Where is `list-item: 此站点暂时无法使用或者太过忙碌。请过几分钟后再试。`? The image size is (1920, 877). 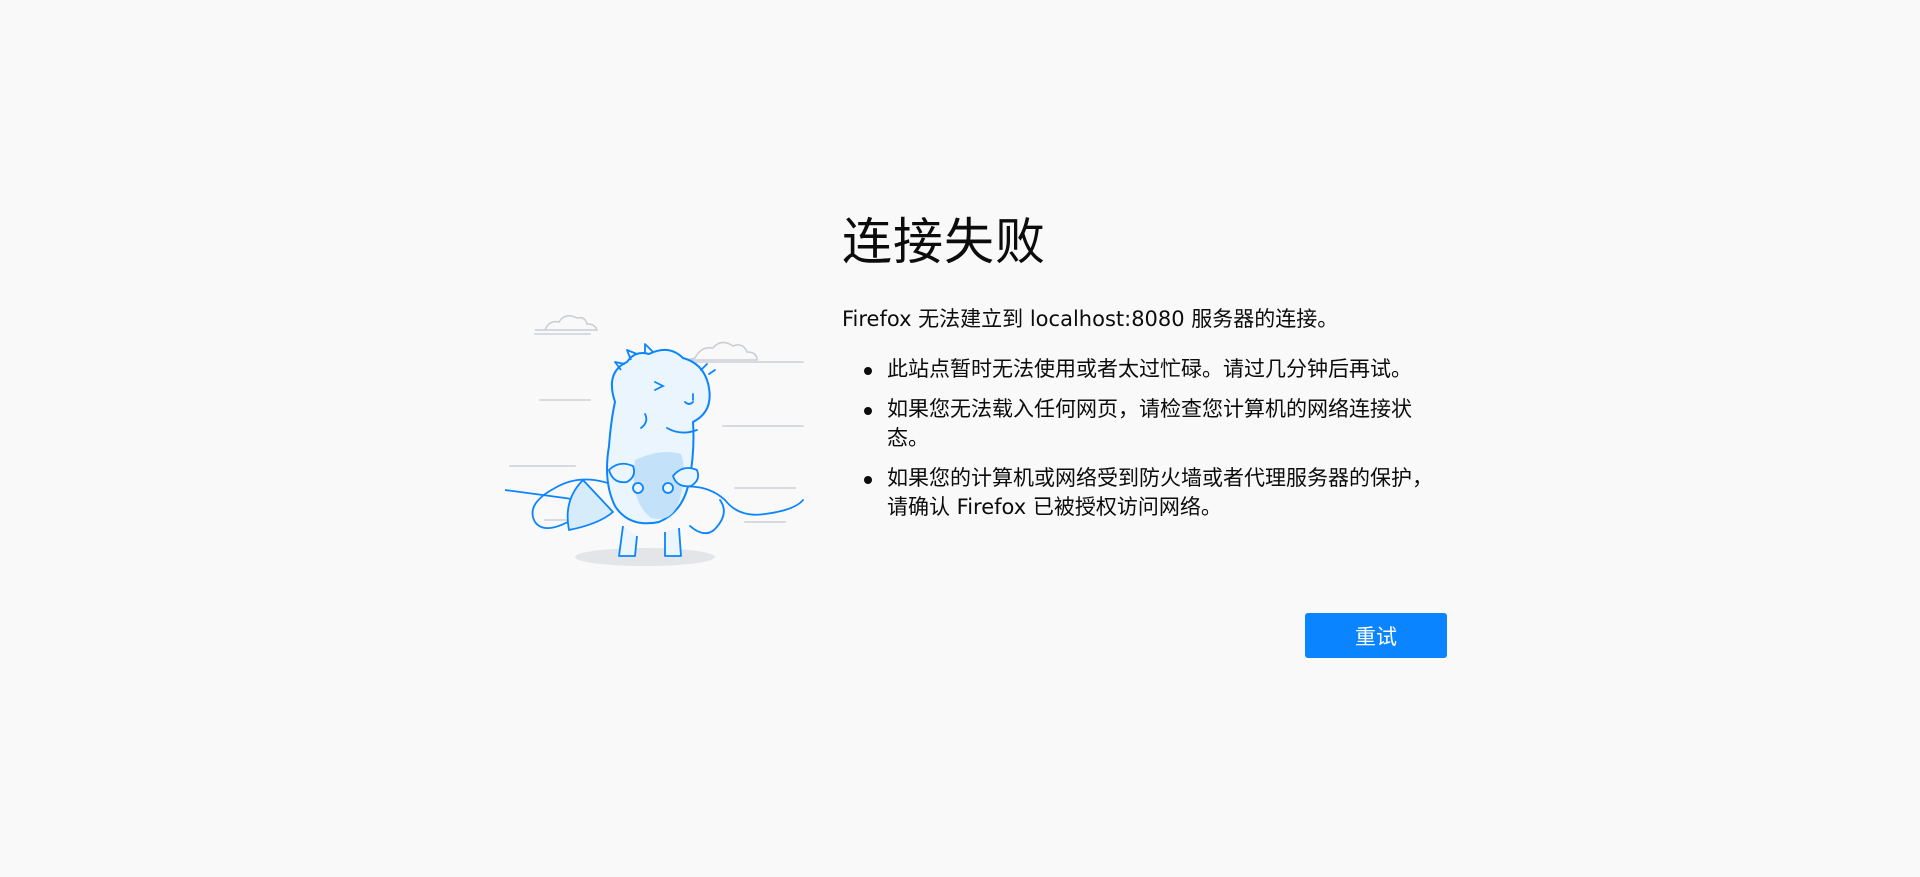
list-item: 此站点暂时无法使用或者太过忙碌。请过几分钟后再试。 is located at coordinates (1158, 369).